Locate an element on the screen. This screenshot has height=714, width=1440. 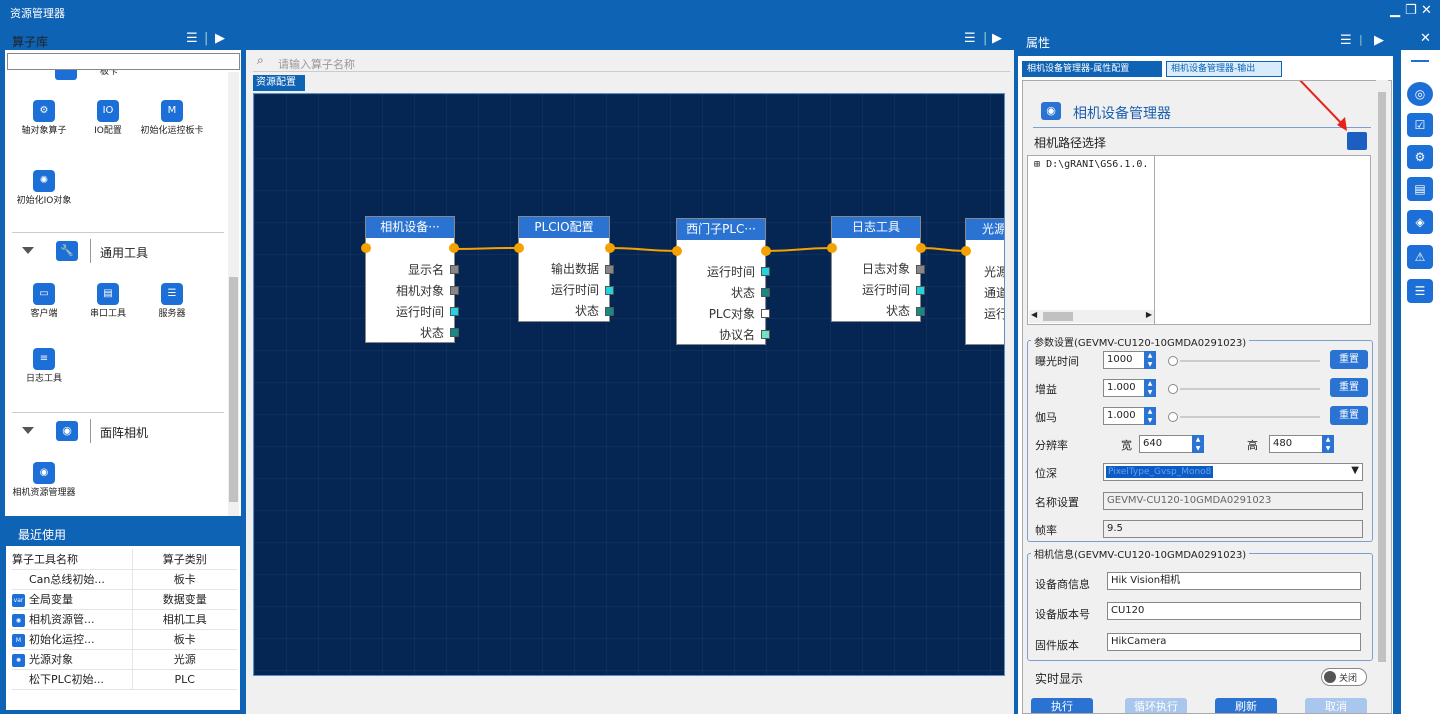
run-button: 执行 is located at coordinates (1062, 705).